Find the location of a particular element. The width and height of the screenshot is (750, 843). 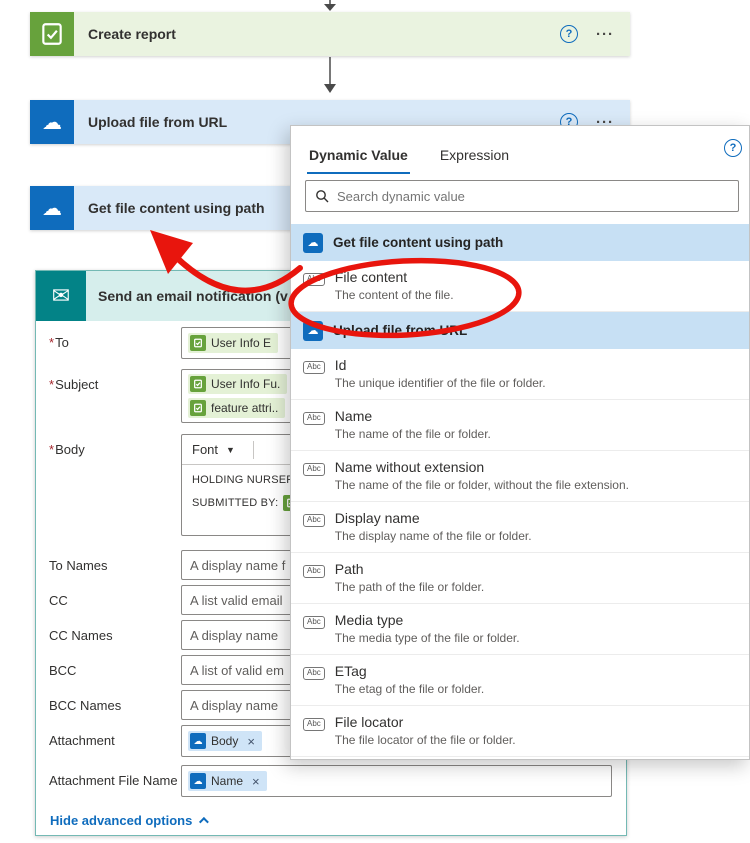

popup-callout-notch is located at coordinates (290, 743).